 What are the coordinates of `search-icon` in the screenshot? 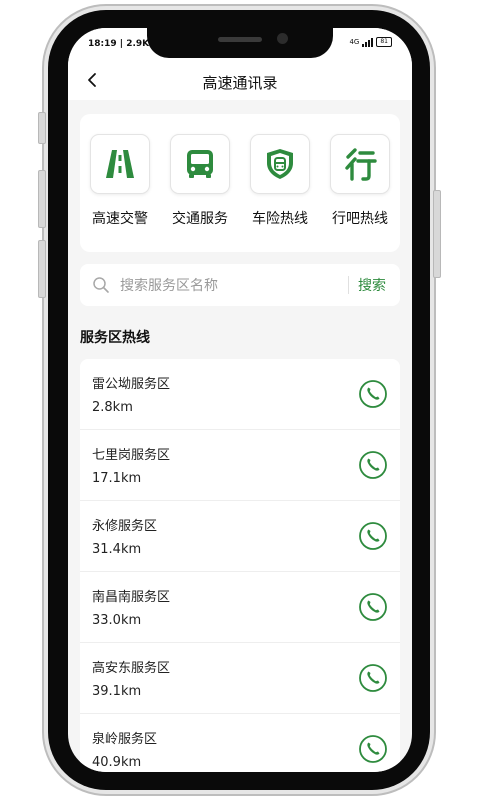 It's located at (101, 285).